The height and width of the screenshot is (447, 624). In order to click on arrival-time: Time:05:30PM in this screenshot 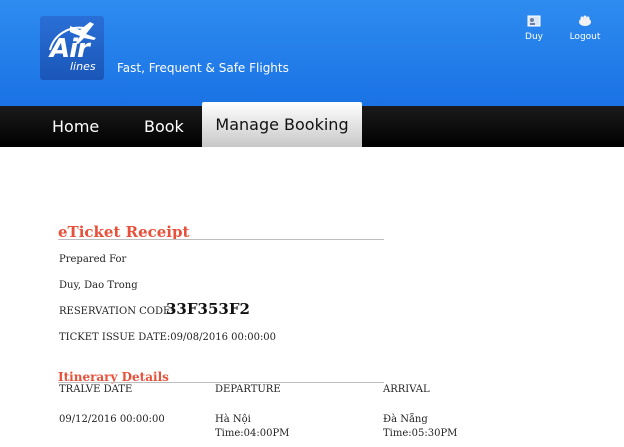, I will do `click(420, 433)`.